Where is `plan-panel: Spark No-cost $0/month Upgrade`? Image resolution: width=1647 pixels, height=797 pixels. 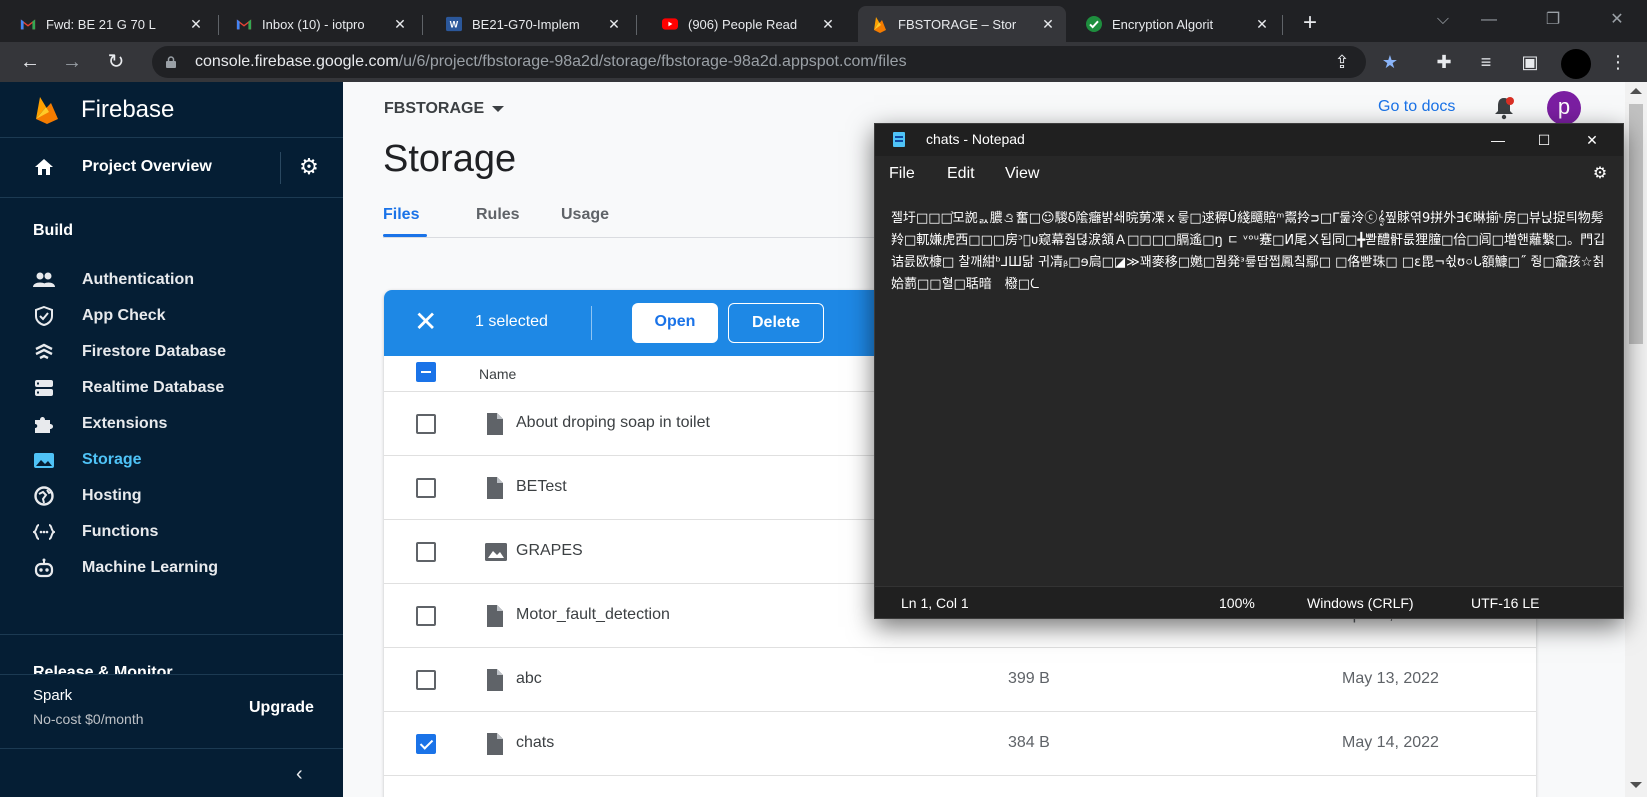
plan-panel: Spark No-cost $0/month Upgrade is located at coordinates (171, 711).